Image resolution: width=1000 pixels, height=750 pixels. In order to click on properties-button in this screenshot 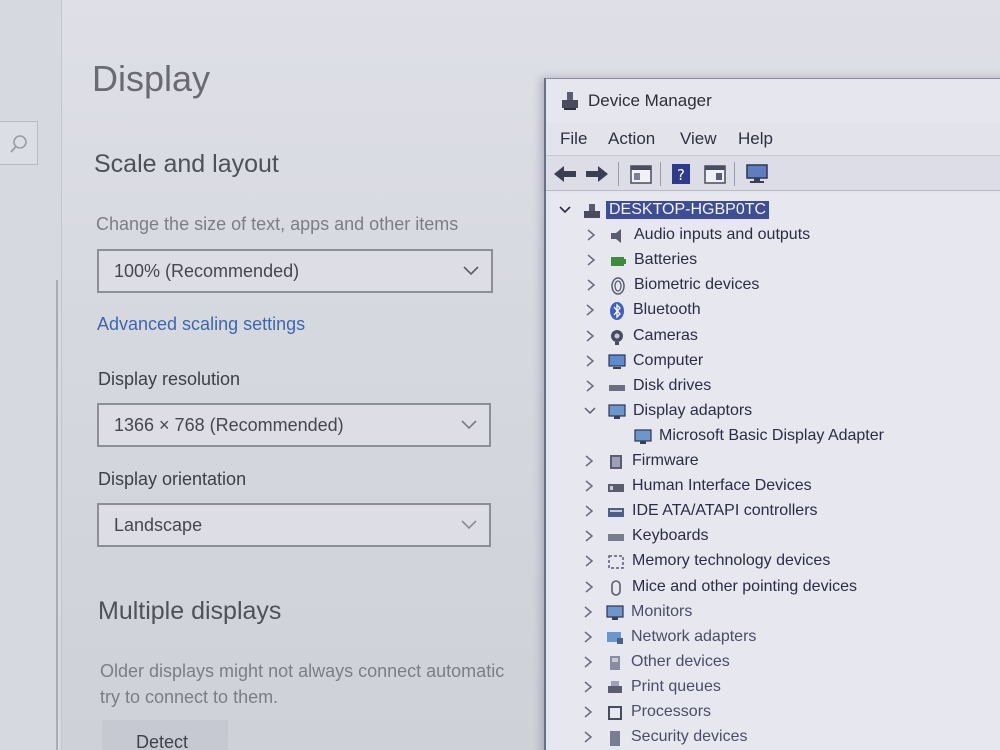, I will do `click(641, 174)`.